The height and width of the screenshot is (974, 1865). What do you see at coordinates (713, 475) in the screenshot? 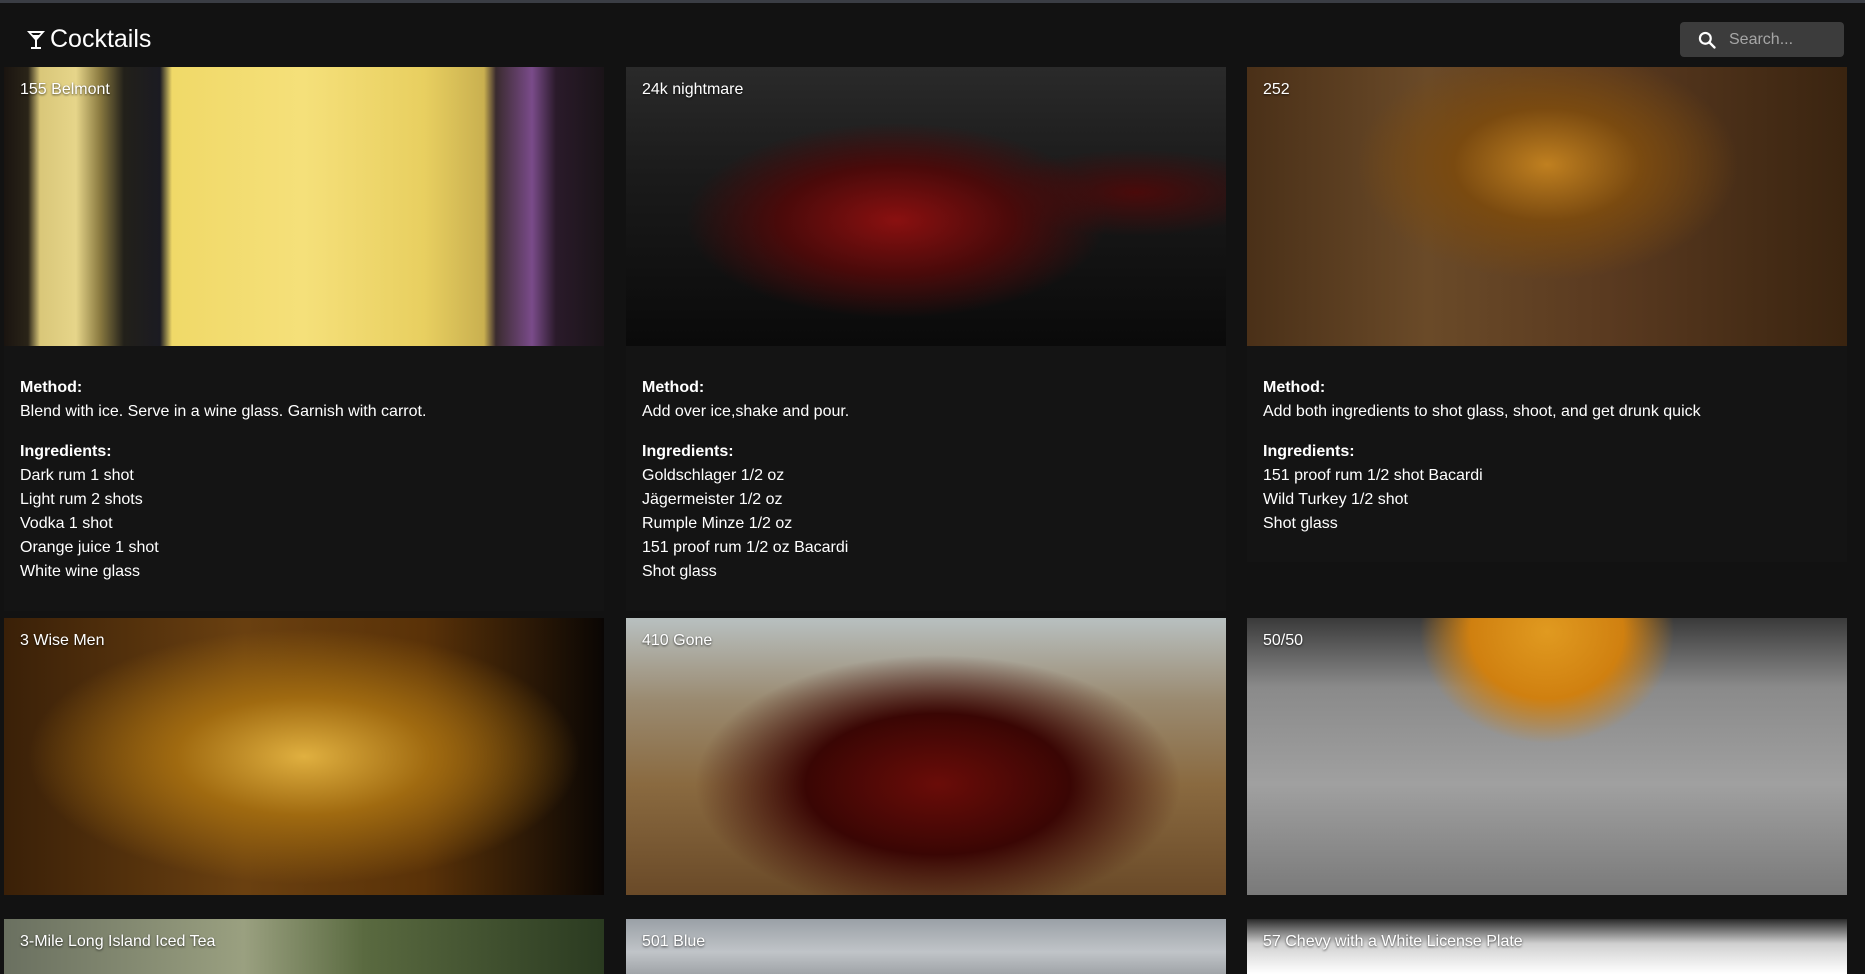
I see `ingredient-item: Goldschlager 1/2 oz` at bounding box center [713, 475].